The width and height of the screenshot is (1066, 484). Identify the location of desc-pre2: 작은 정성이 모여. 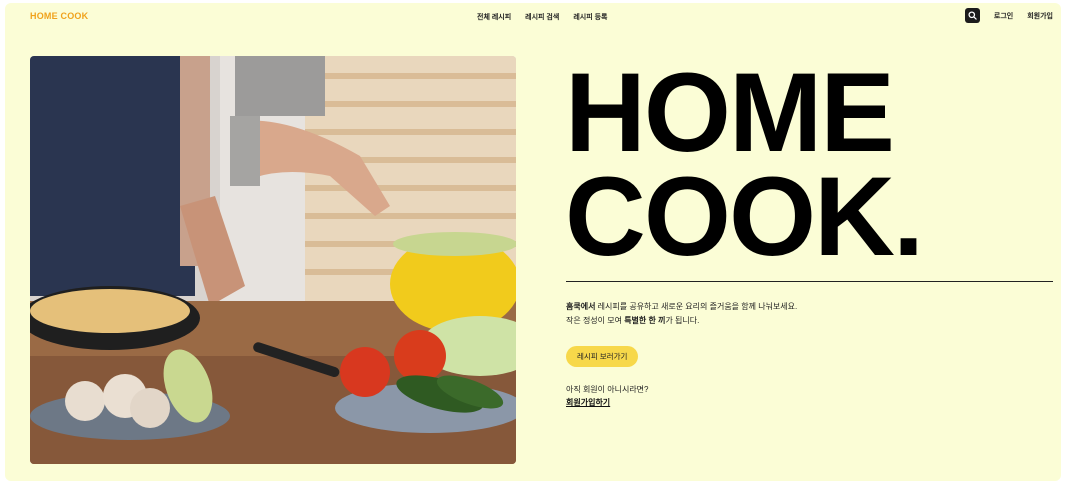
(595, 320).